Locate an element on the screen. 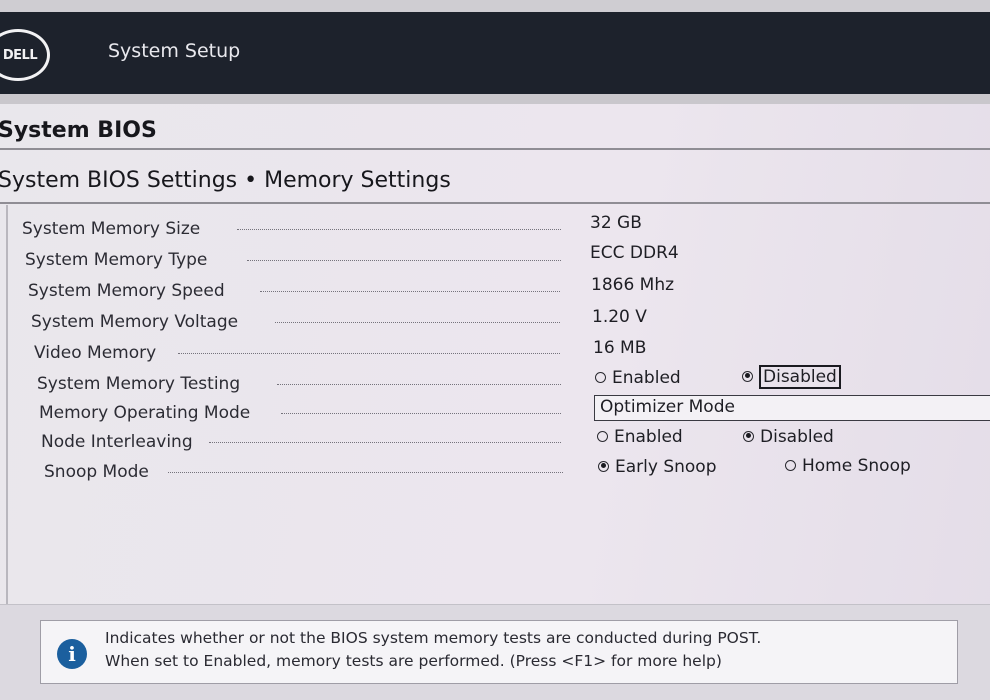  setting-row-memory-speed: System Memory Speed is located at coordinates (297, 291).